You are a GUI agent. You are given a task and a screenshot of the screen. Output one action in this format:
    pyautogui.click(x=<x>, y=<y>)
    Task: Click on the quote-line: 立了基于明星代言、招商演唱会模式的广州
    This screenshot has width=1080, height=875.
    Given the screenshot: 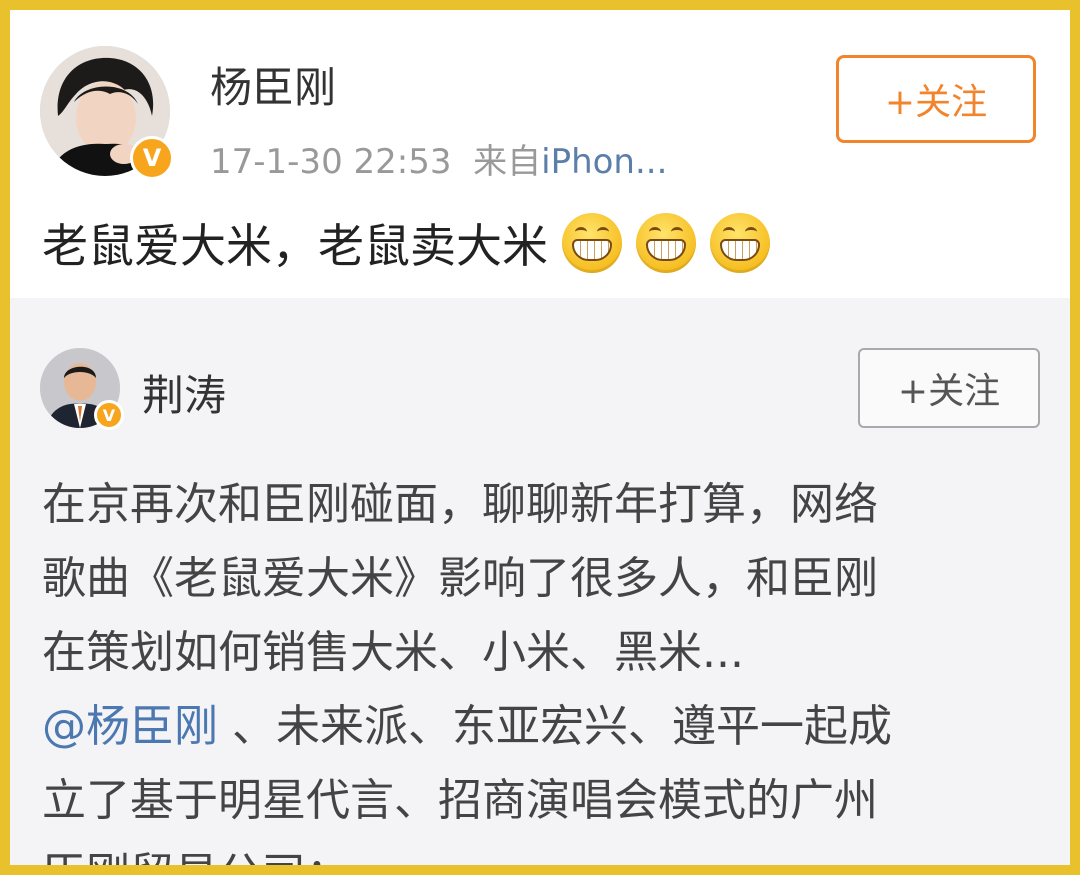 What is the action you would take?
    pyautogui.click(x=460, y=800)
    